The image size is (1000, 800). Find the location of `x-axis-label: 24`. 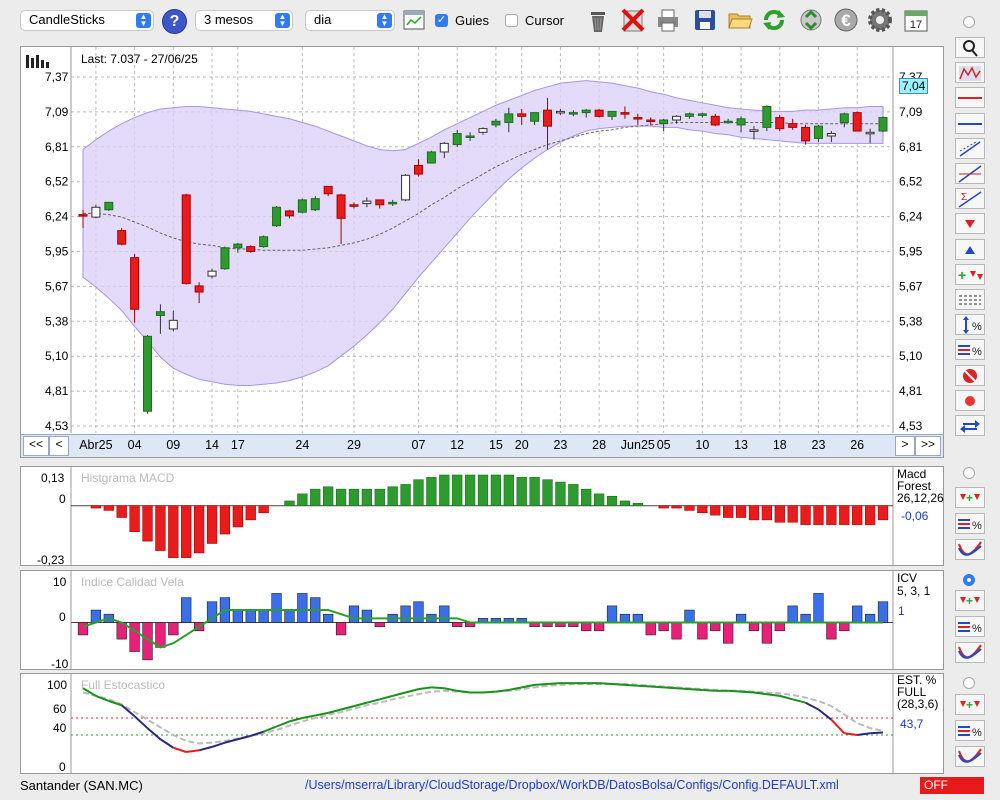

x-axis-label: 24 is located at coordinates (302, 445).